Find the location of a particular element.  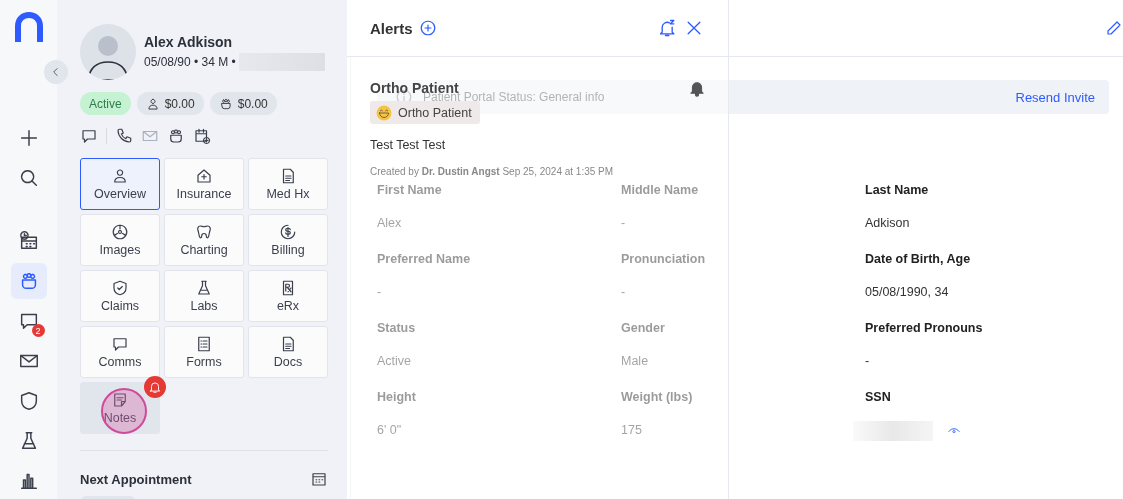

calendar-plus-icon is located at coordinates (202, 136).